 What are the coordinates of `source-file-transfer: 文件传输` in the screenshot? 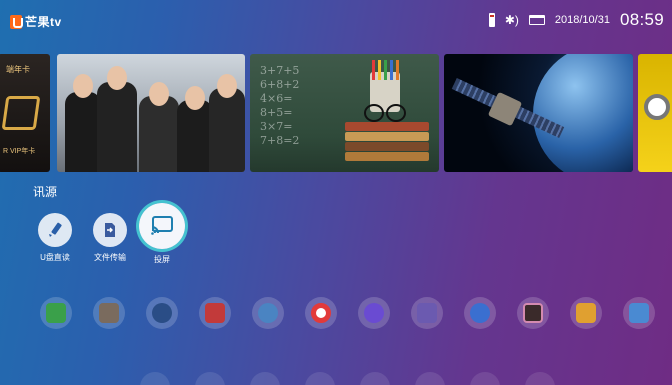 It's located at (110, 238).